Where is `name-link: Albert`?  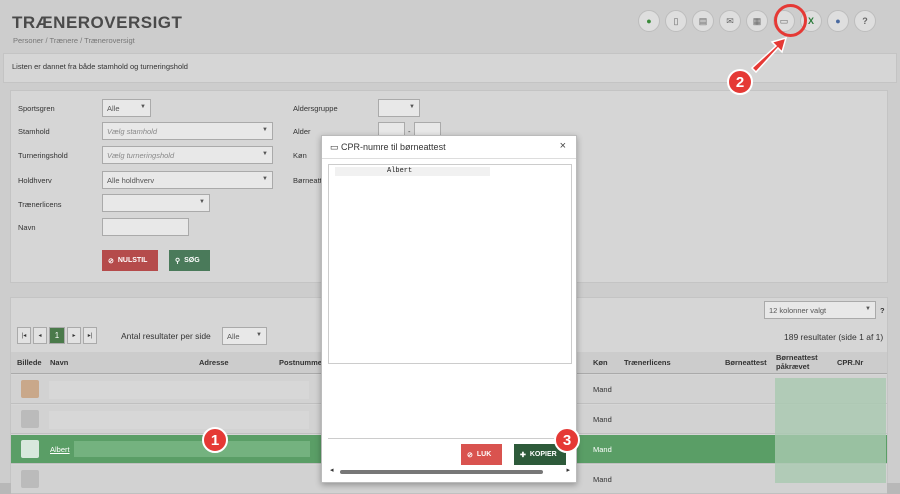 name-link: Albert is located at coordinates (60, 449).